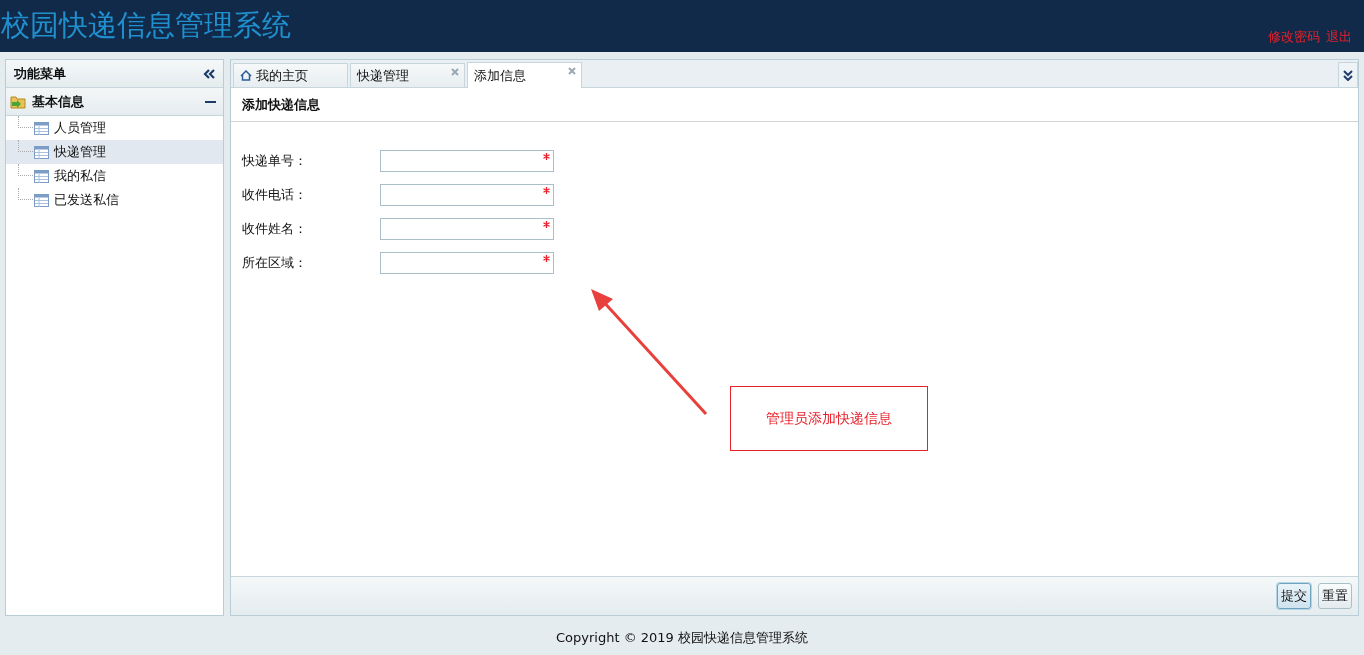 Image resolution: width=1364 pixels, height=655 pixels. What do you see at coordinates (145, 25) in the screenshot?
I see `app-title: 校园快递信息管理系统` at bounding box center [145, 25].